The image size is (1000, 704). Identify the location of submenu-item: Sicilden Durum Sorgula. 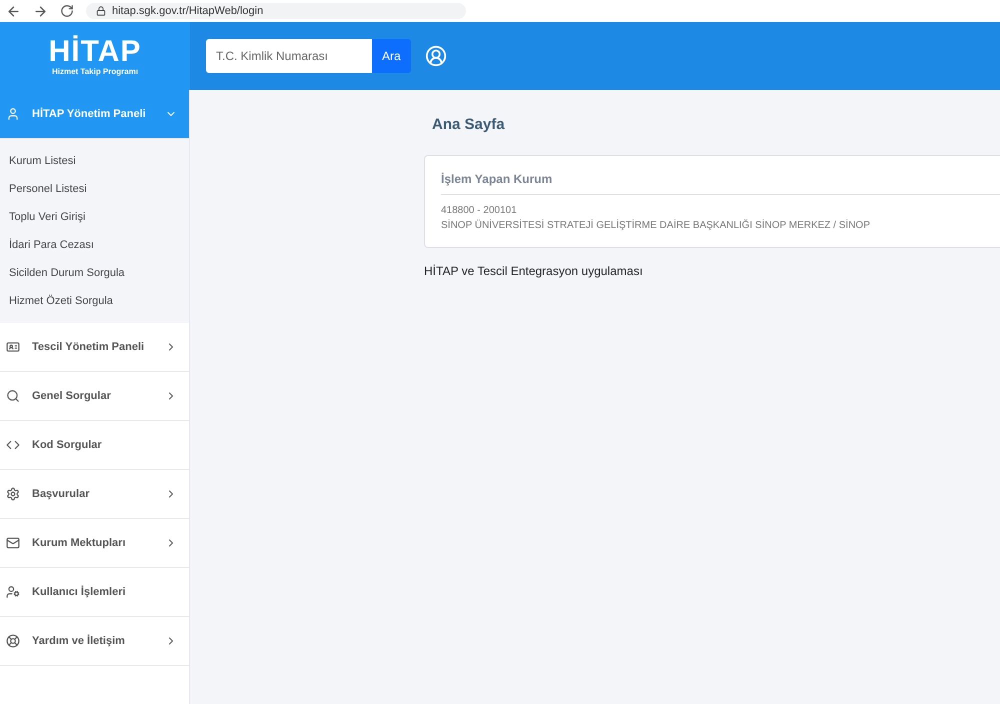
(94, 273).